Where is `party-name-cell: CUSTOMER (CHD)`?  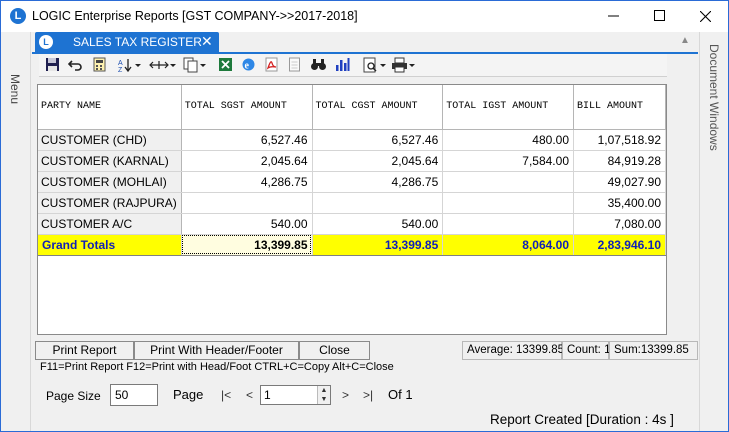
party-name-cell: CUSTOMER (CHD) is located at coordinates (110, 140).